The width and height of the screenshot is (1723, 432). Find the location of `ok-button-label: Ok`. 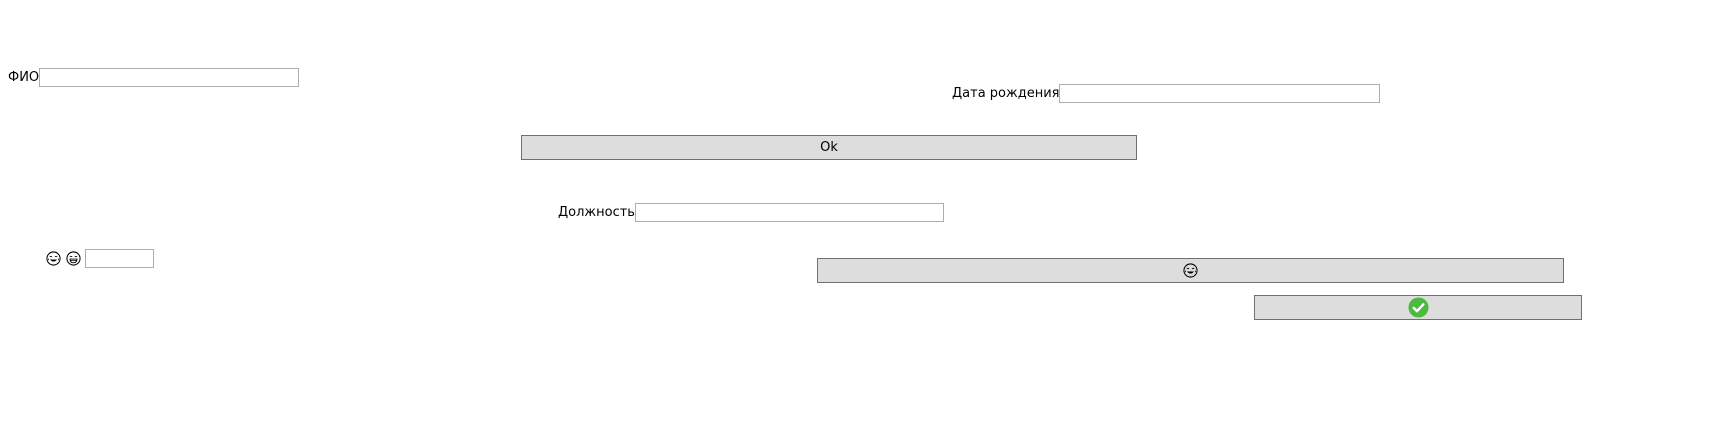

ok-button-label: Ok is located at coordinates (829, 147).